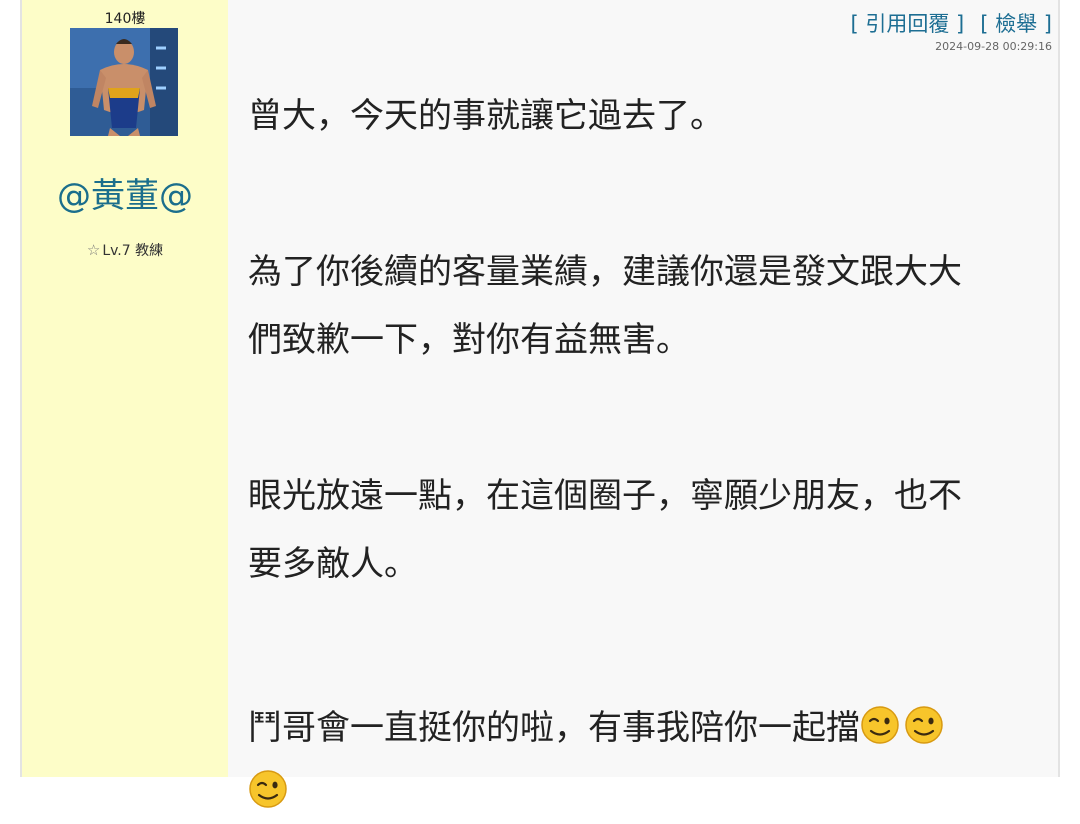  I want to click on avatar, so click(124, 82).